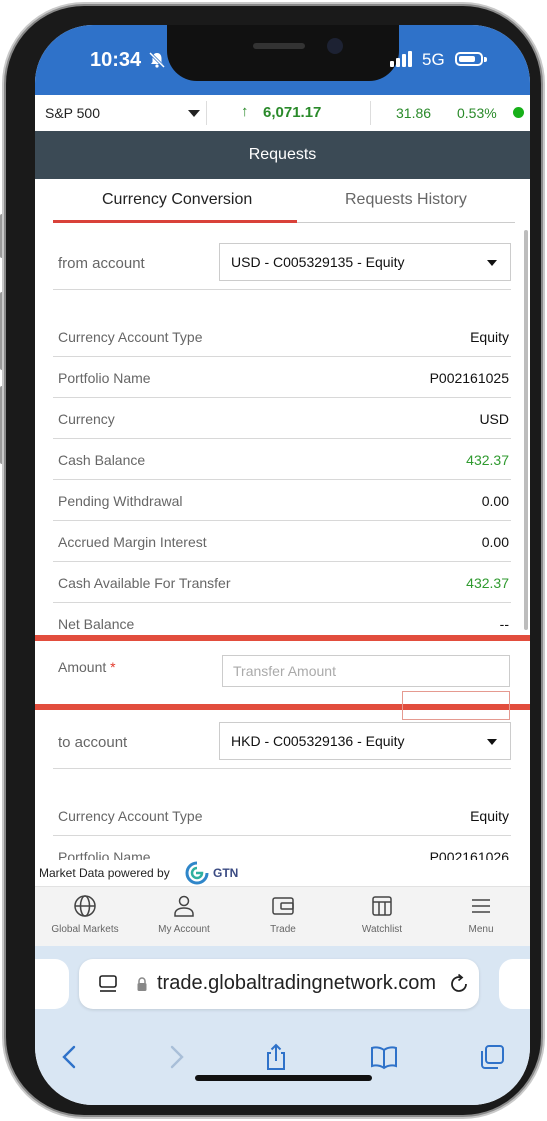 The width and height of the screenshot is (547, 1121). What do you see at coordinates (414, 113) in the screenshot?
I see `ticker-change: 31.86` at bounding box center [414, 113].